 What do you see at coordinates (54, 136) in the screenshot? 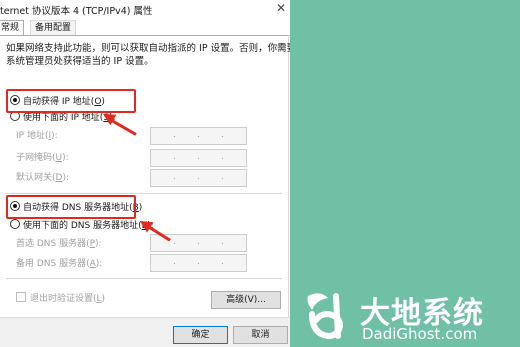
I see `ip-address-label-end: ):` at bounding box center [54, 136].